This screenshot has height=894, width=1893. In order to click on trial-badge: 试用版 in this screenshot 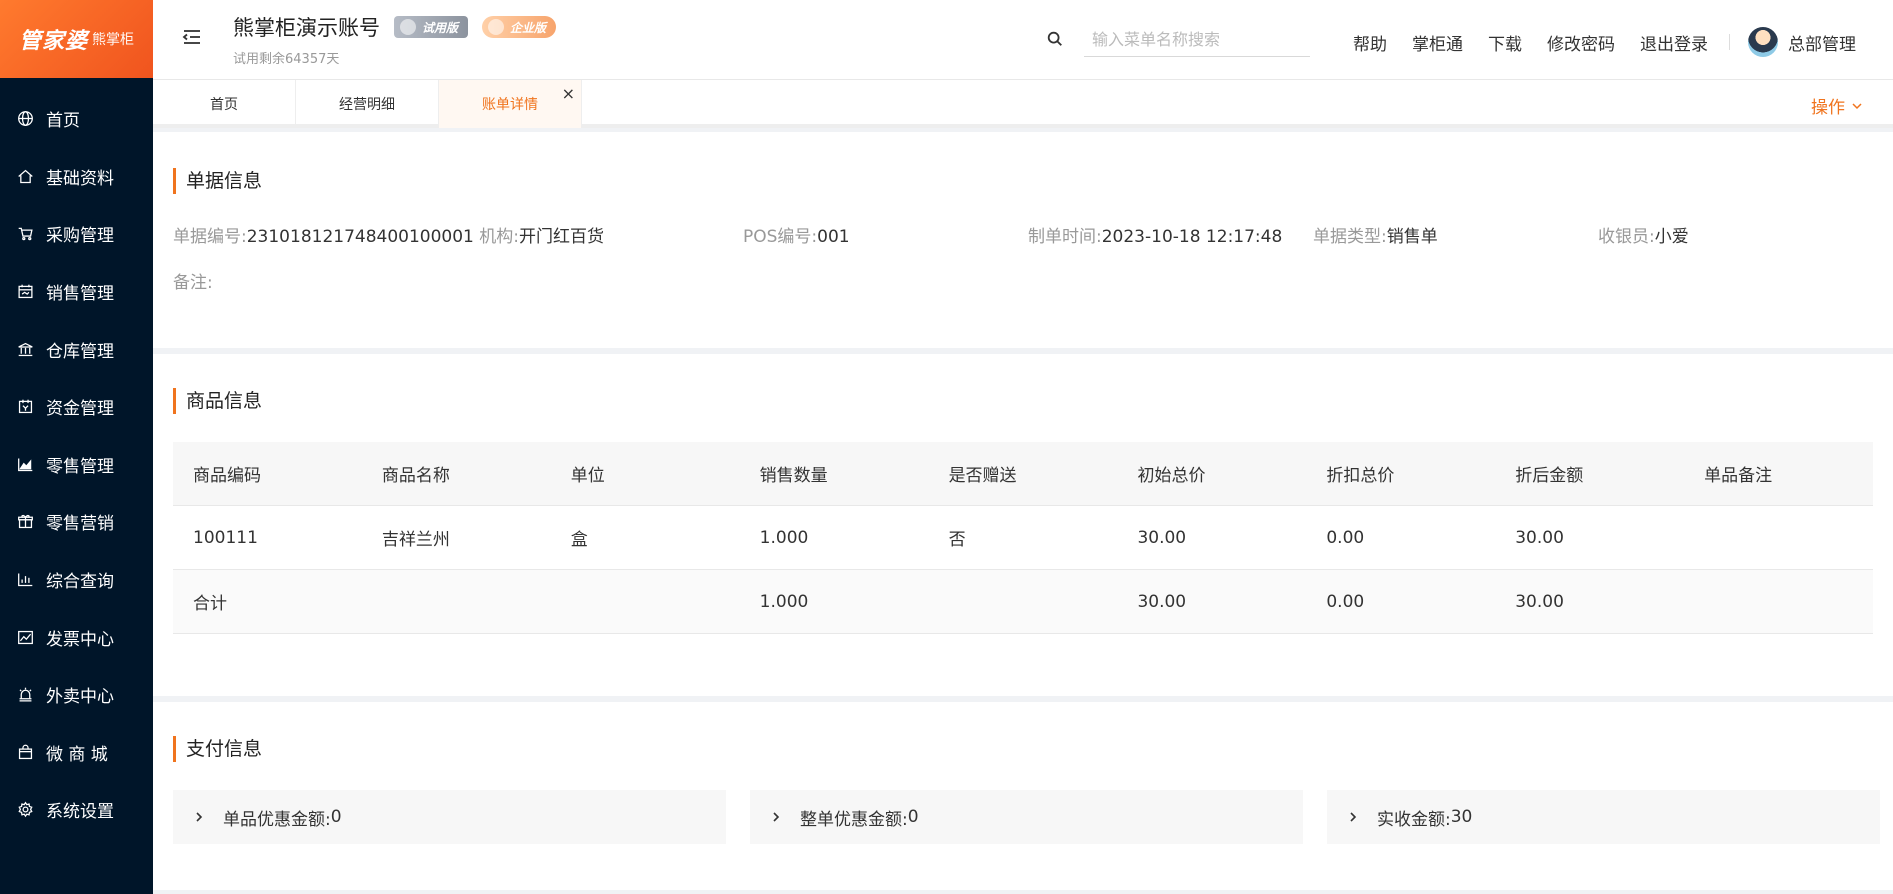, I will do `click(431, 27)`.